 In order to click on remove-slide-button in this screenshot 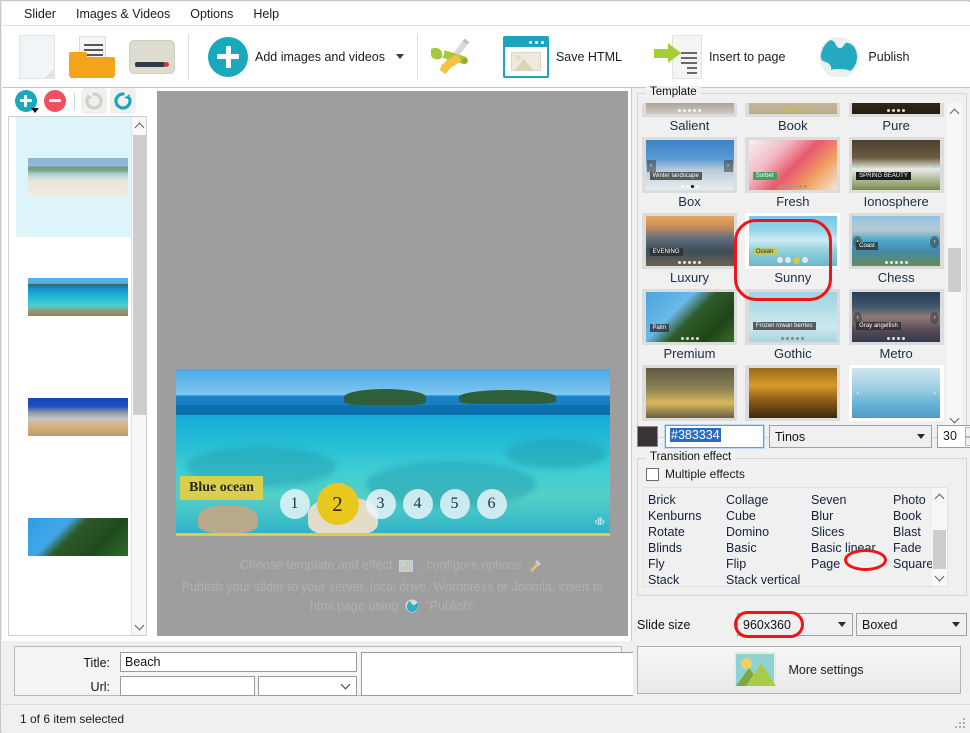, I will do `click(55, 101)`.